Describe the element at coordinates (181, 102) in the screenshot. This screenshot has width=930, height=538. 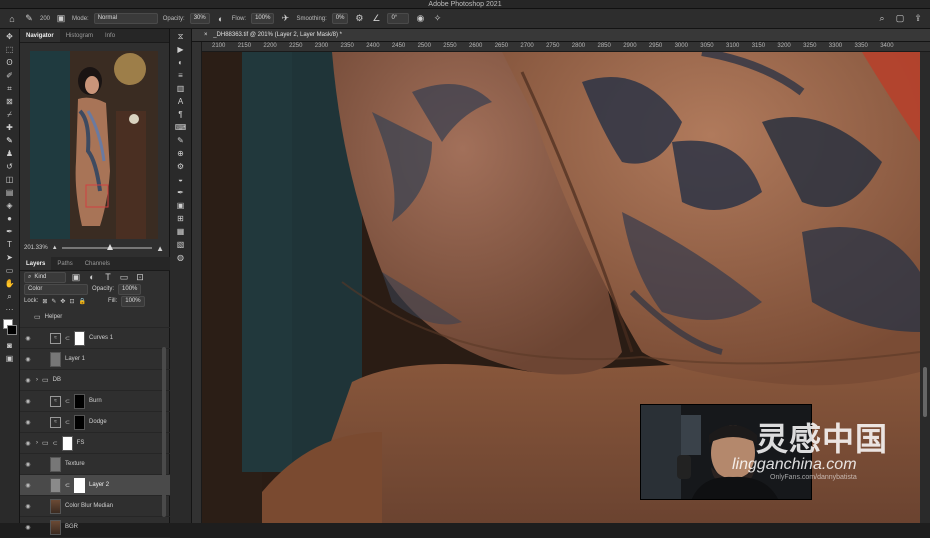
I see `character-icon: A` at that location.